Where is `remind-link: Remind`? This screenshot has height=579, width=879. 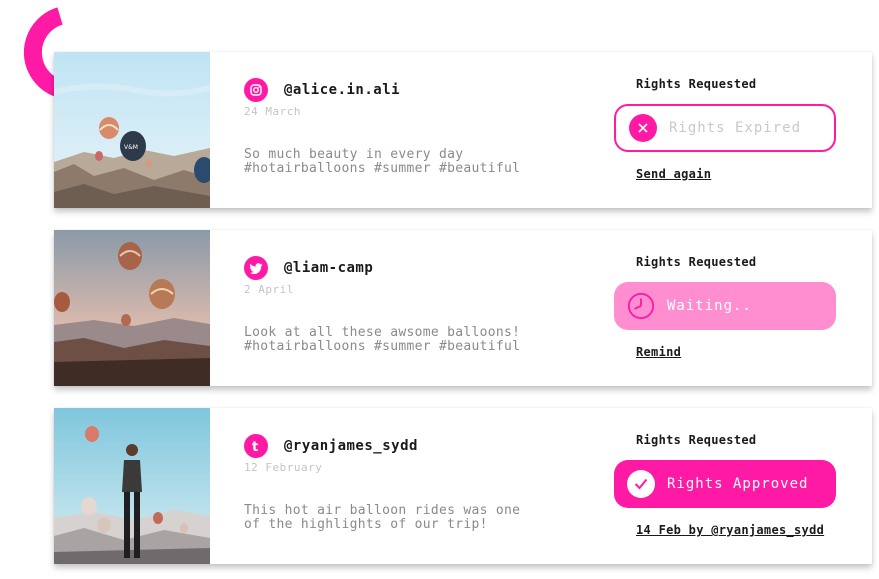 remind-link: Remind is located at coordinates (658, 352).